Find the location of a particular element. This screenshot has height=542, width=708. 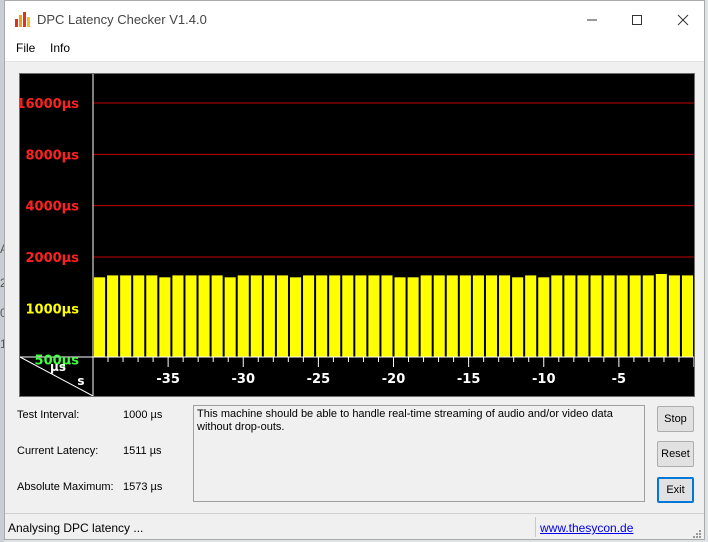

menu-bar: File Info is located at coordinates (354, 49).